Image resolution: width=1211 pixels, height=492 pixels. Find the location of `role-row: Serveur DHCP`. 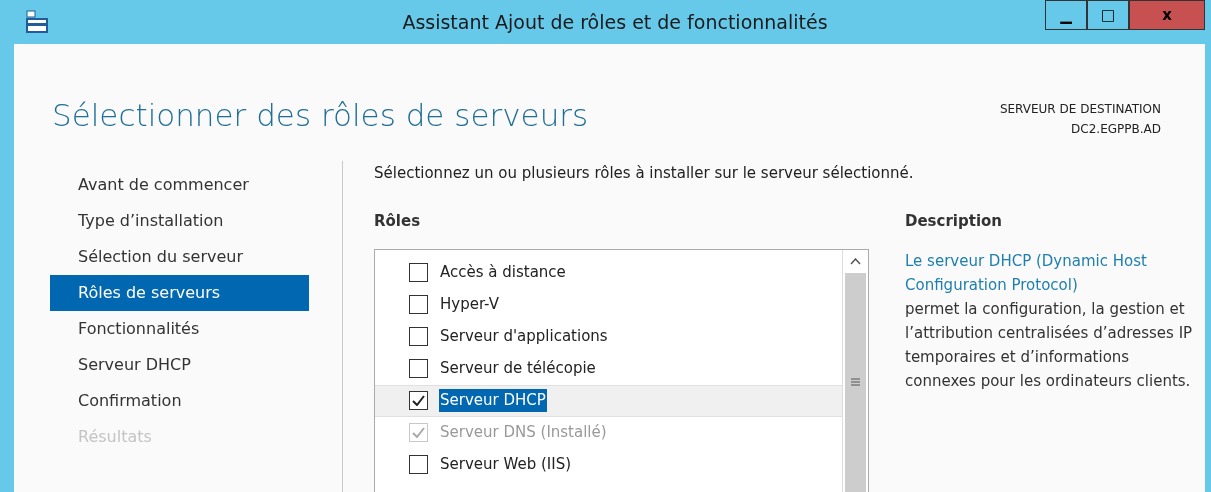

role-row: Serveur DHCP is located at coordinates (608, 400).